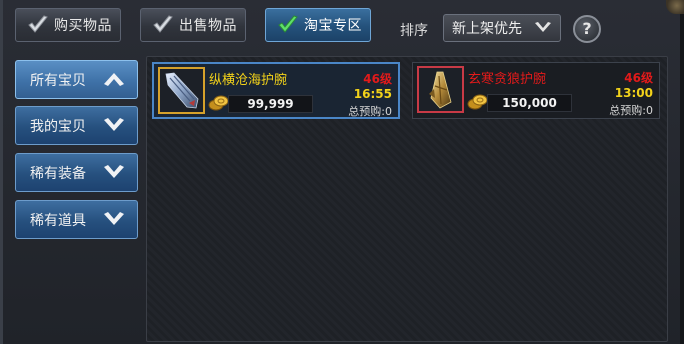 The width and height of the screenshot is (684, 344). I want to click on item-price: 150,000, so click(529, 103).